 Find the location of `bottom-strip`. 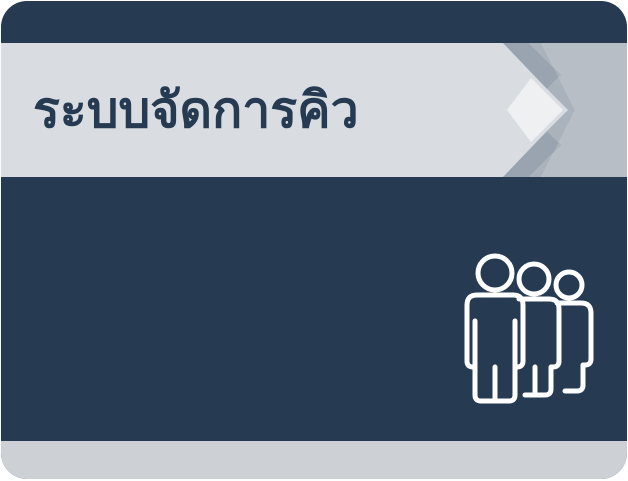

bottom-strip is located at coordinates (314, 460).